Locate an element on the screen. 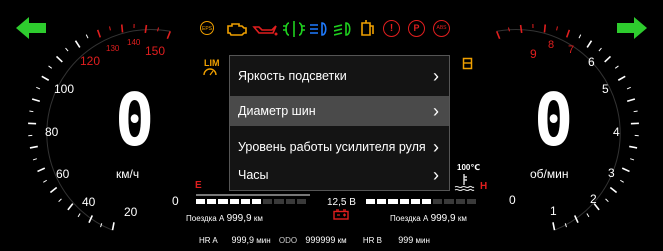 The height and width of the screenshot is (251, 663). arrow-left-icon is located at coordinates (31, 28).